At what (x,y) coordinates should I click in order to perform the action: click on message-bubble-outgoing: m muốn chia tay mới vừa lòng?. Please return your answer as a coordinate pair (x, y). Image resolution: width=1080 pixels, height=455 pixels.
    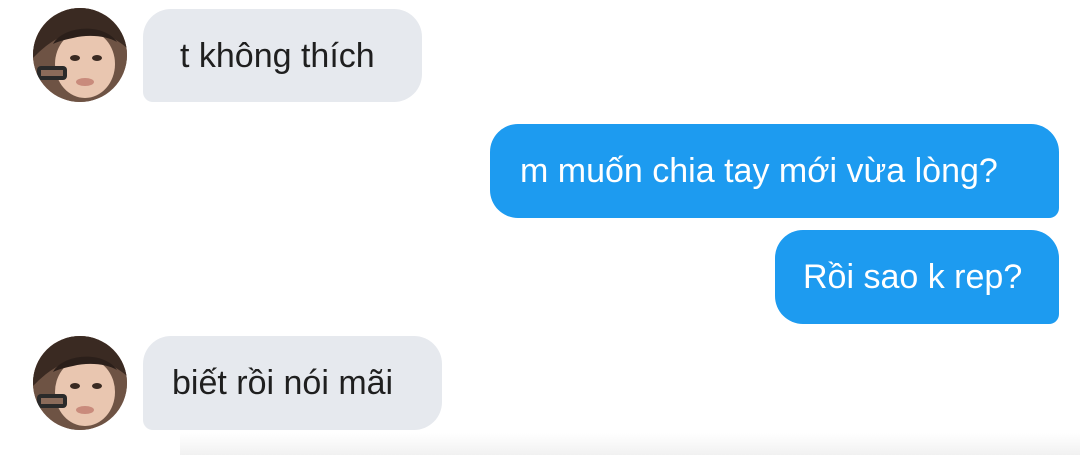
    Looking at the image, I should click on (774, 171).